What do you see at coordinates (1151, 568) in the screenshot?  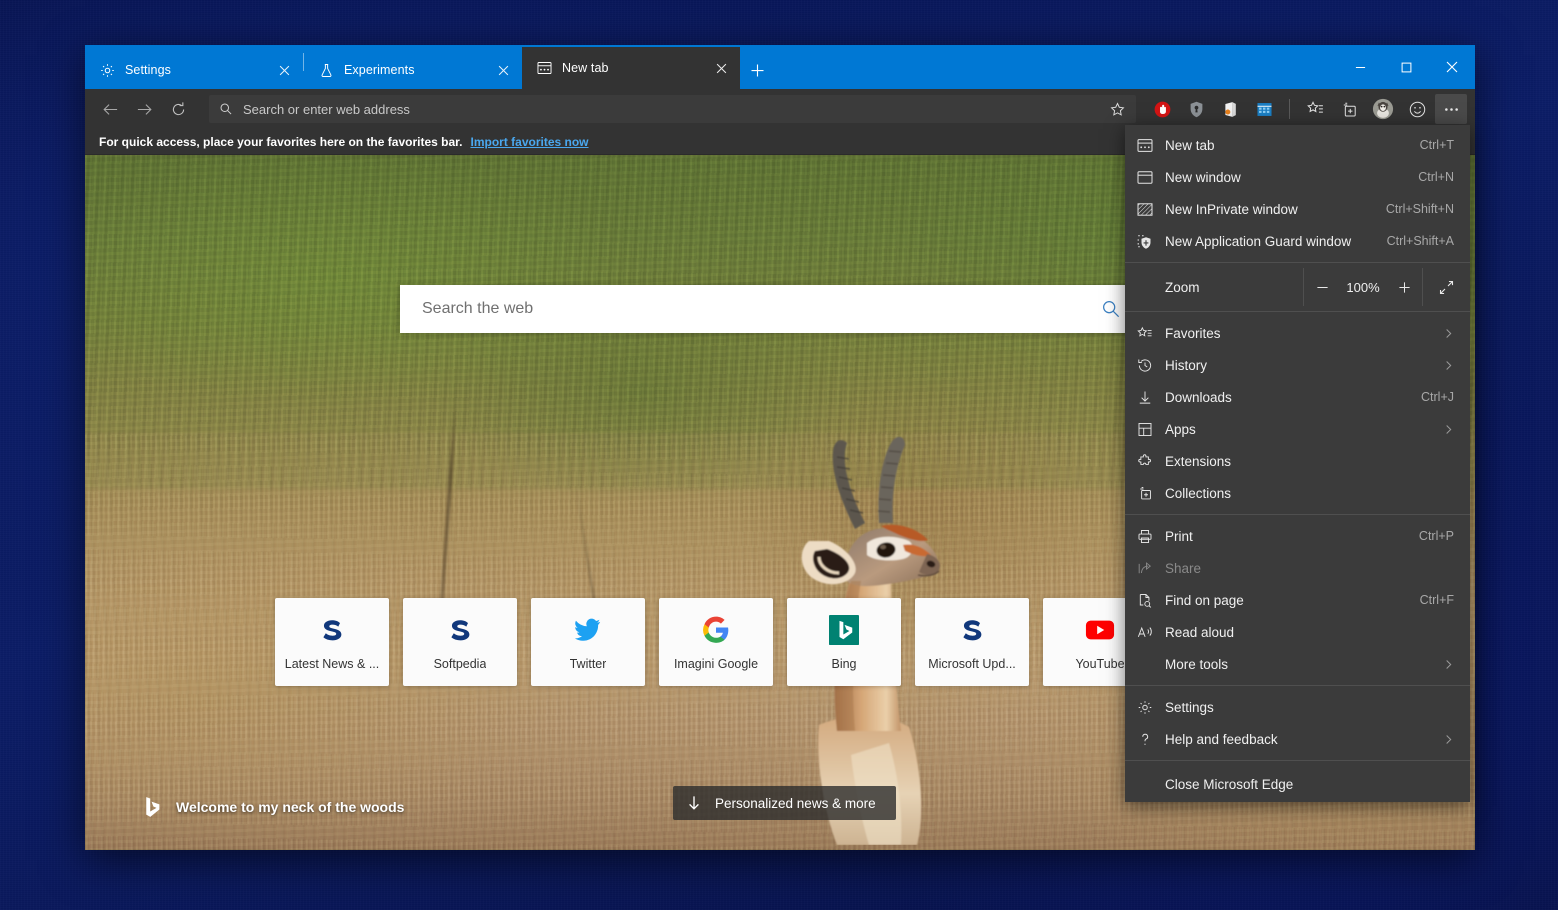 I see `share-icon` at bounding box center [1151, 568].